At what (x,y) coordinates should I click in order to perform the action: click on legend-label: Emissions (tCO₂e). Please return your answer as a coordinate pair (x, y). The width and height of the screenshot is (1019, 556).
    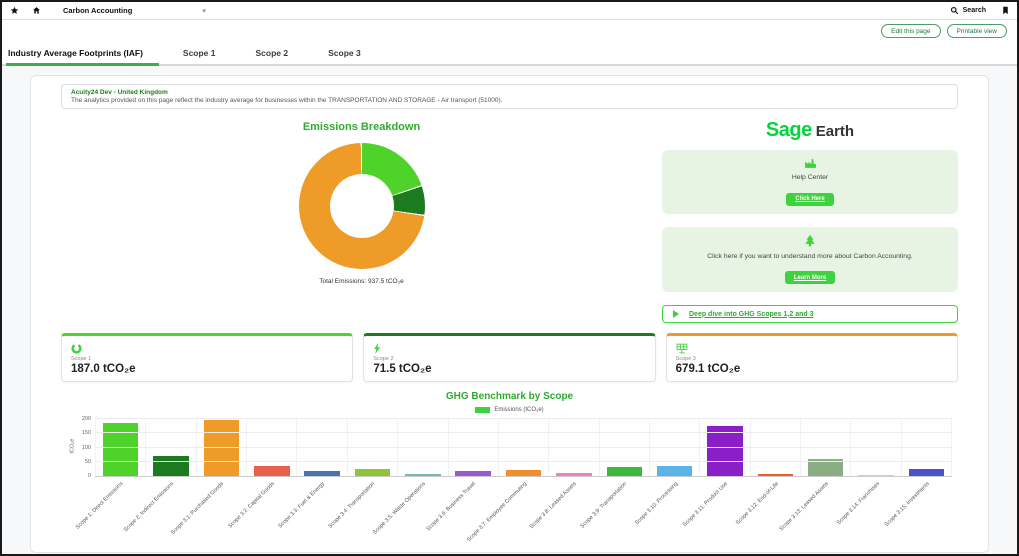
    Looking at the image, I should click on (519, 410).